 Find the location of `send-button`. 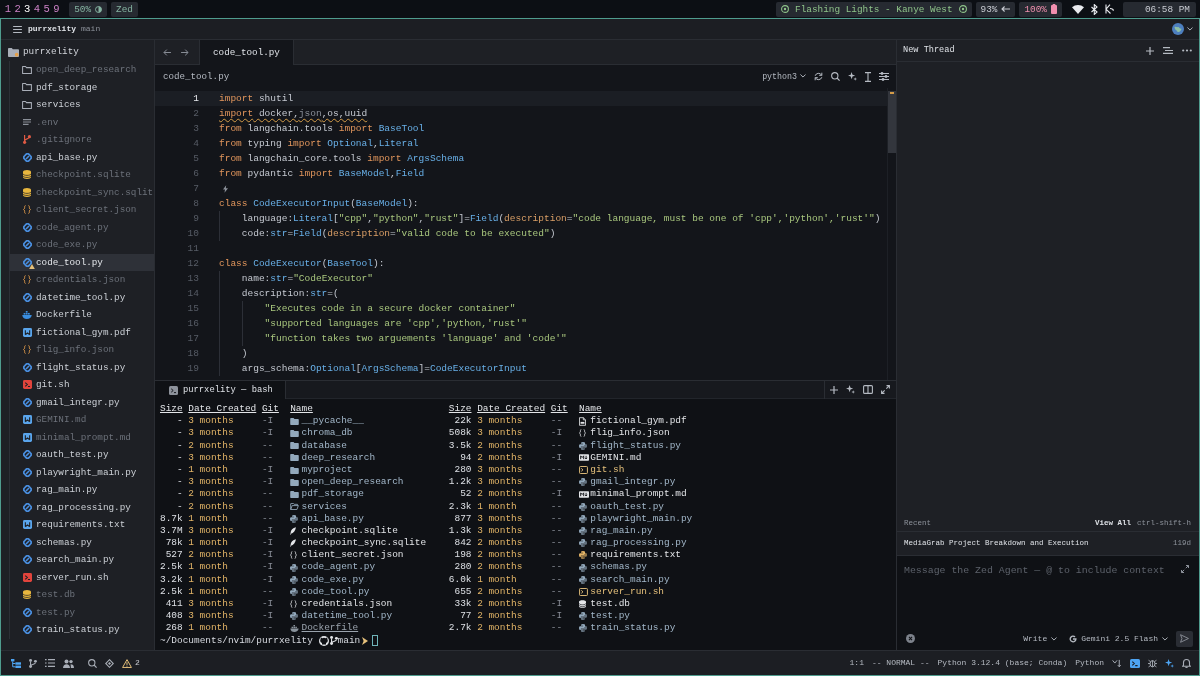

send-button is located at coordinates (1184, 638).